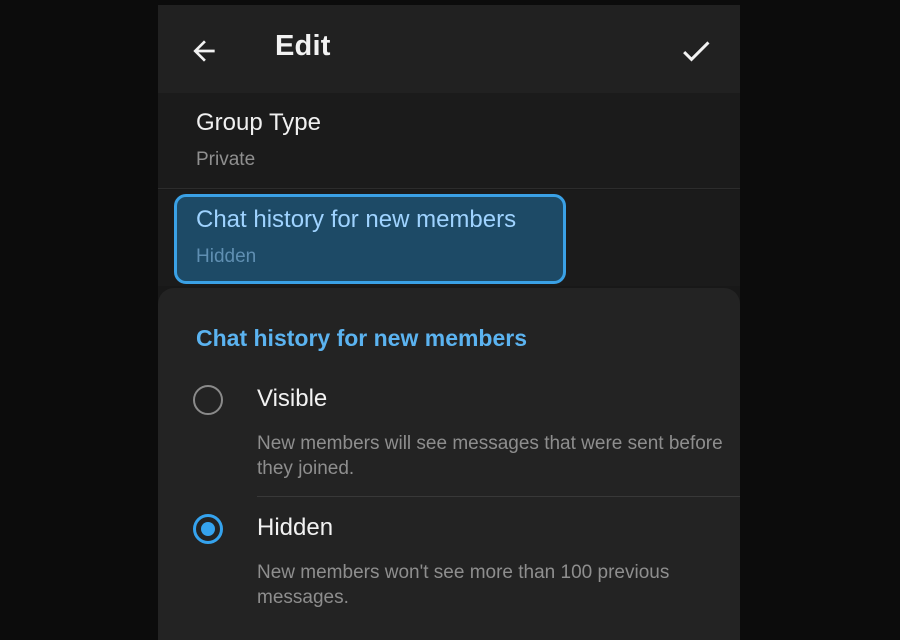  I want to click on sheet-title: Chat history for new members, so click(362, 338).